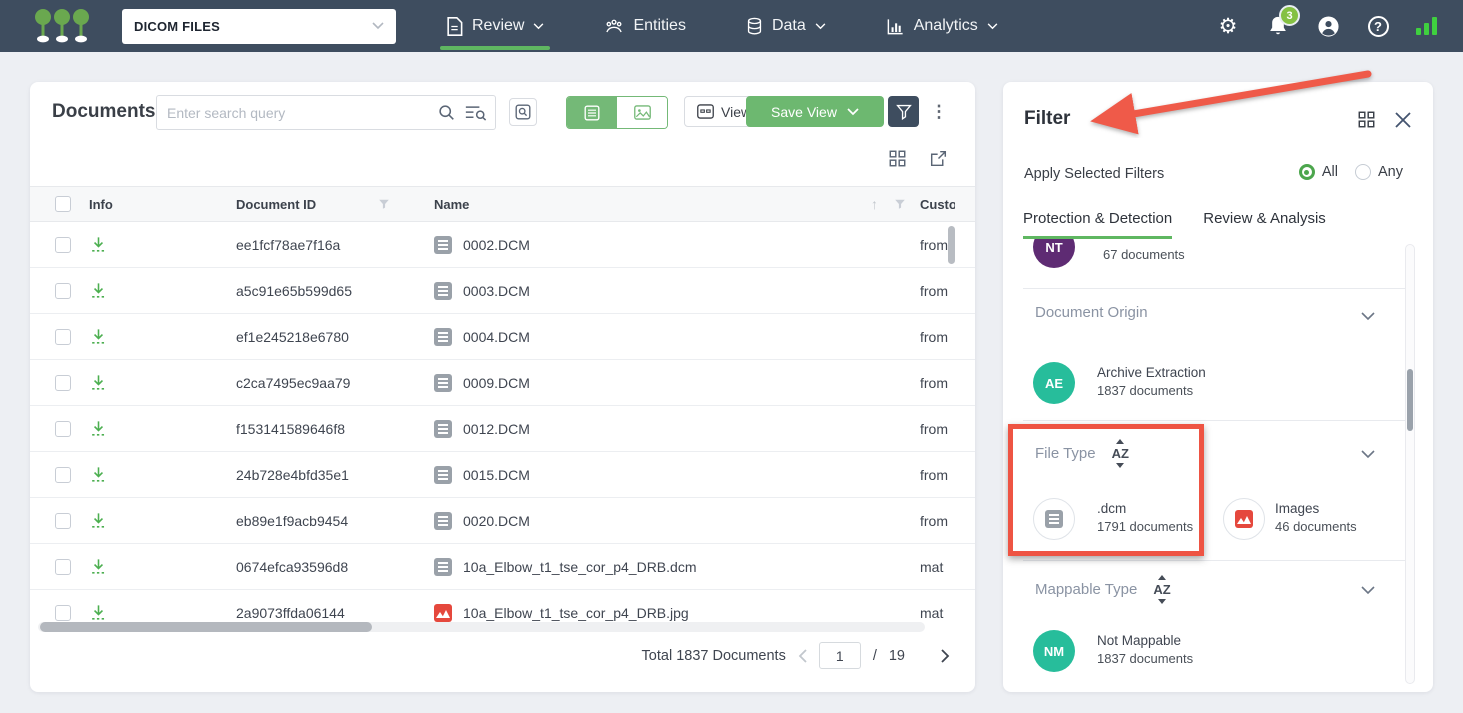  Describe the element at coordinates (934, 382) in the screenshot. I see `custom-cell: from` at that location.